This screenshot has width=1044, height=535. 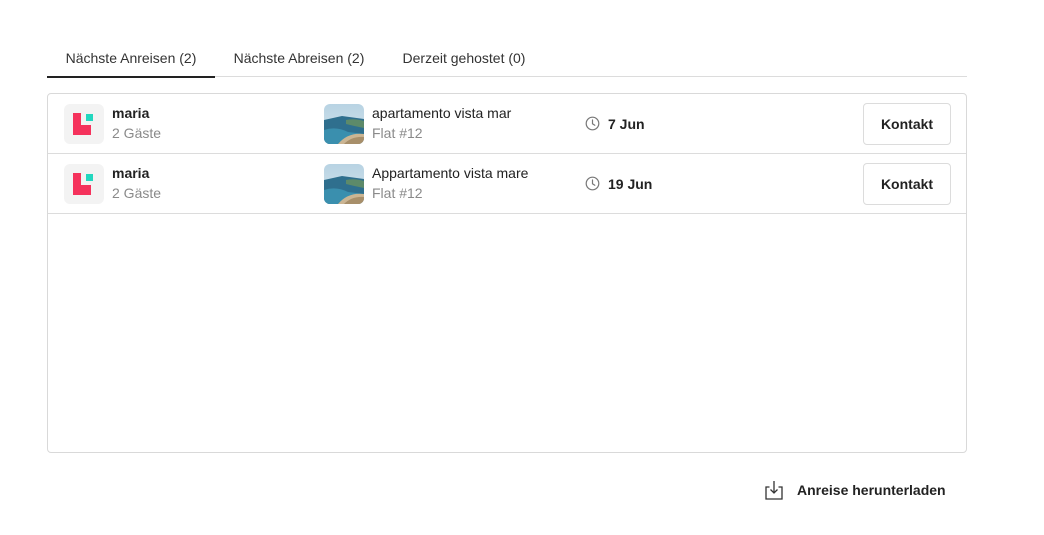 I want to click on tab-upcoming-departures: Nächste Abreisen (2), so click(x=299, y=58).